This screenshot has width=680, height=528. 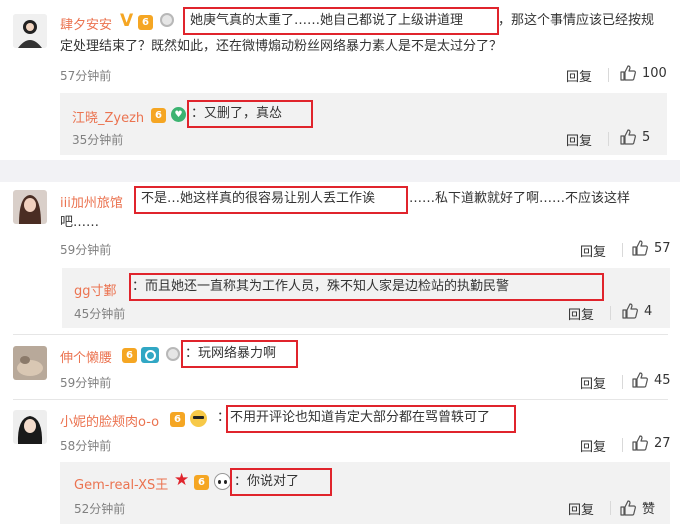 I want to click on comment-card-3: 伸个懒腰 6 ：玩网络暴力啊 59分钟前 回复 45, so click(x=340, y=367).